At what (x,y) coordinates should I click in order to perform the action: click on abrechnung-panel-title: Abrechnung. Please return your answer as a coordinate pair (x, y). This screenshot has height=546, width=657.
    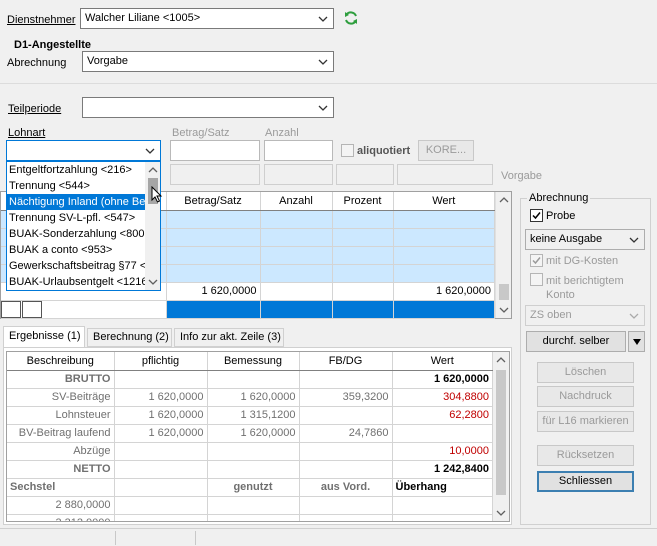
    Looking at the image, I should click on (559, 198).